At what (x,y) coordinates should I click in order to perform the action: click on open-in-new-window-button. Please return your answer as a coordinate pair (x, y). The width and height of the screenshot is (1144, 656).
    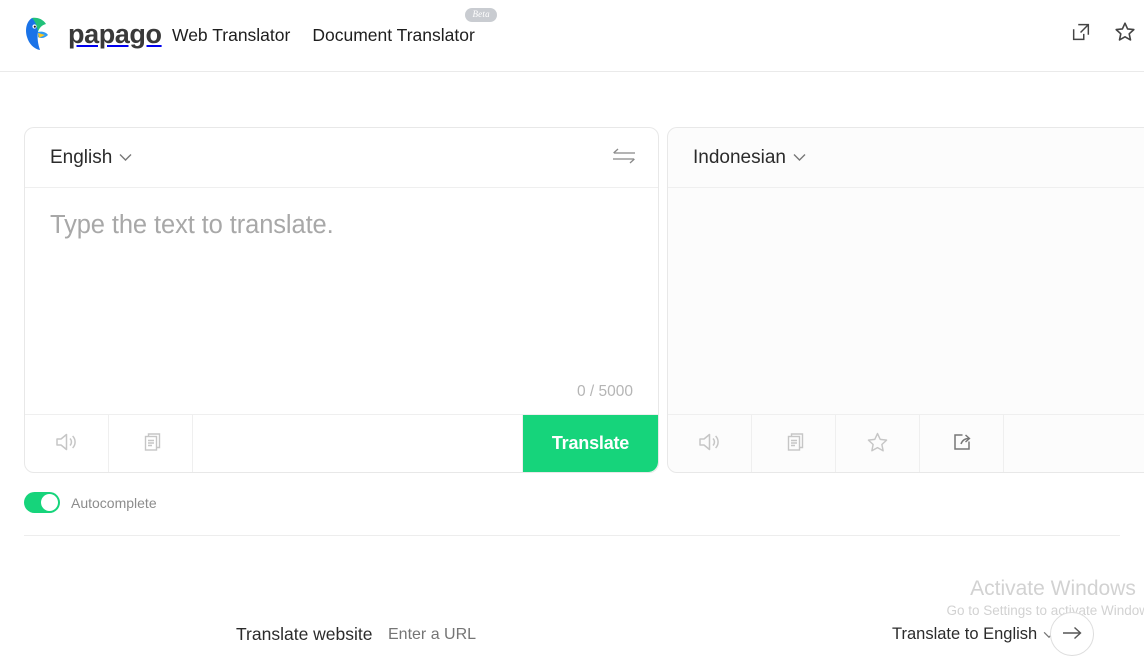
    Looking at the image, I should click on (1081, 33).